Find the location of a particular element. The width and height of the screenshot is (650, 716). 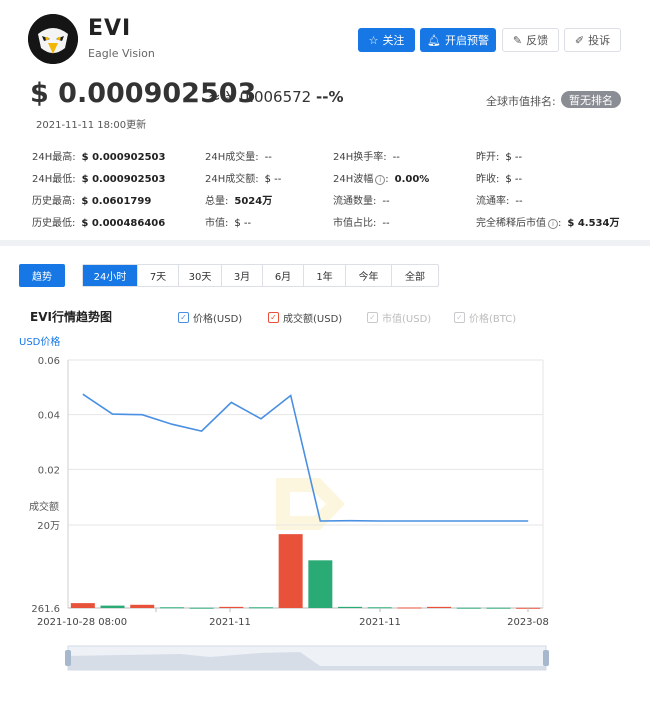

price-cny: ≈ ¥ 0.006572 is located at coordinates (260, 97).